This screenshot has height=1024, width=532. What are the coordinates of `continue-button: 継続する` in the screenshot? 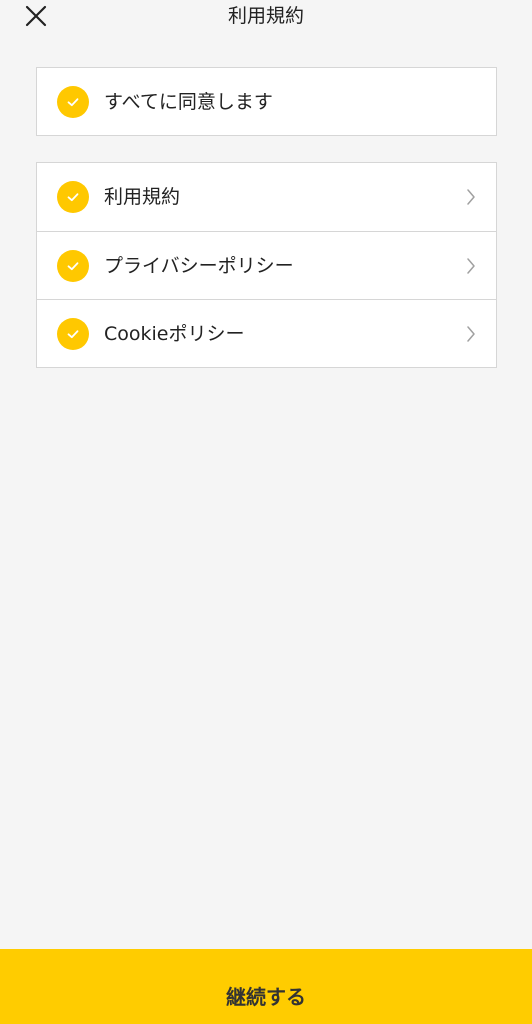 It's located at (266, 986).